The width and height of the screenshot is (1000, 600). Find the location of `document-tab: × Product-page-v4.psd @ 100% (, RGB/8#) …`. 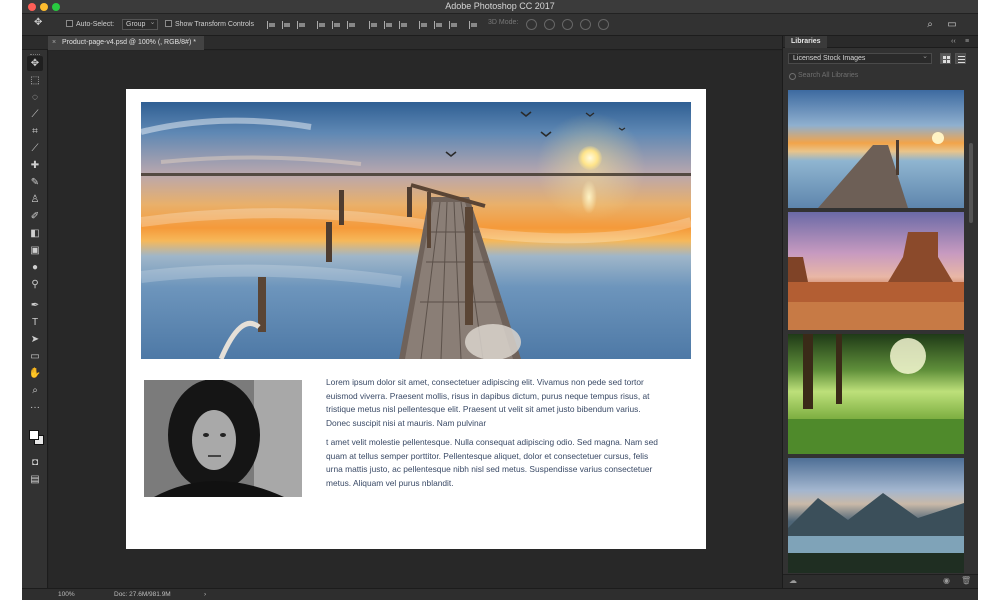

document-tab: × Product-page-v4.psd @ 100% (, RGB/8#) … is located at coordinates (126, 43).